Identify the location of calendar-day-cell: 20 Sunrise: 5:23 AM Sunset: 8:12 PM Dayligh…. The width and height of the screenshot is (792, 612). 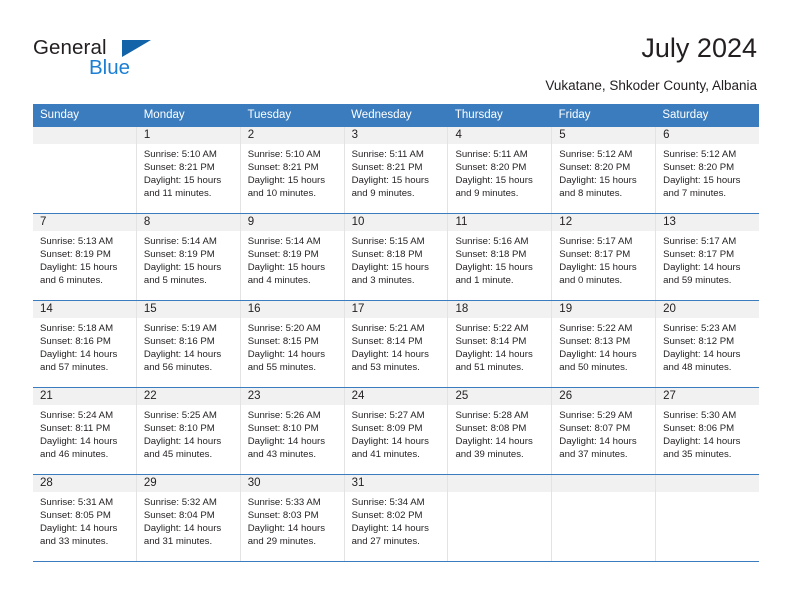
(708, 344).